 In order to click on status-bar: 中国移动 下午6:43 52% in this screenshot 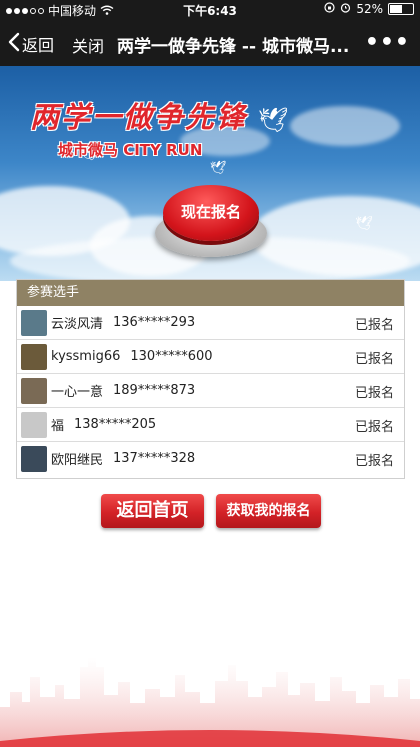, I will do `click(210, 10)`.